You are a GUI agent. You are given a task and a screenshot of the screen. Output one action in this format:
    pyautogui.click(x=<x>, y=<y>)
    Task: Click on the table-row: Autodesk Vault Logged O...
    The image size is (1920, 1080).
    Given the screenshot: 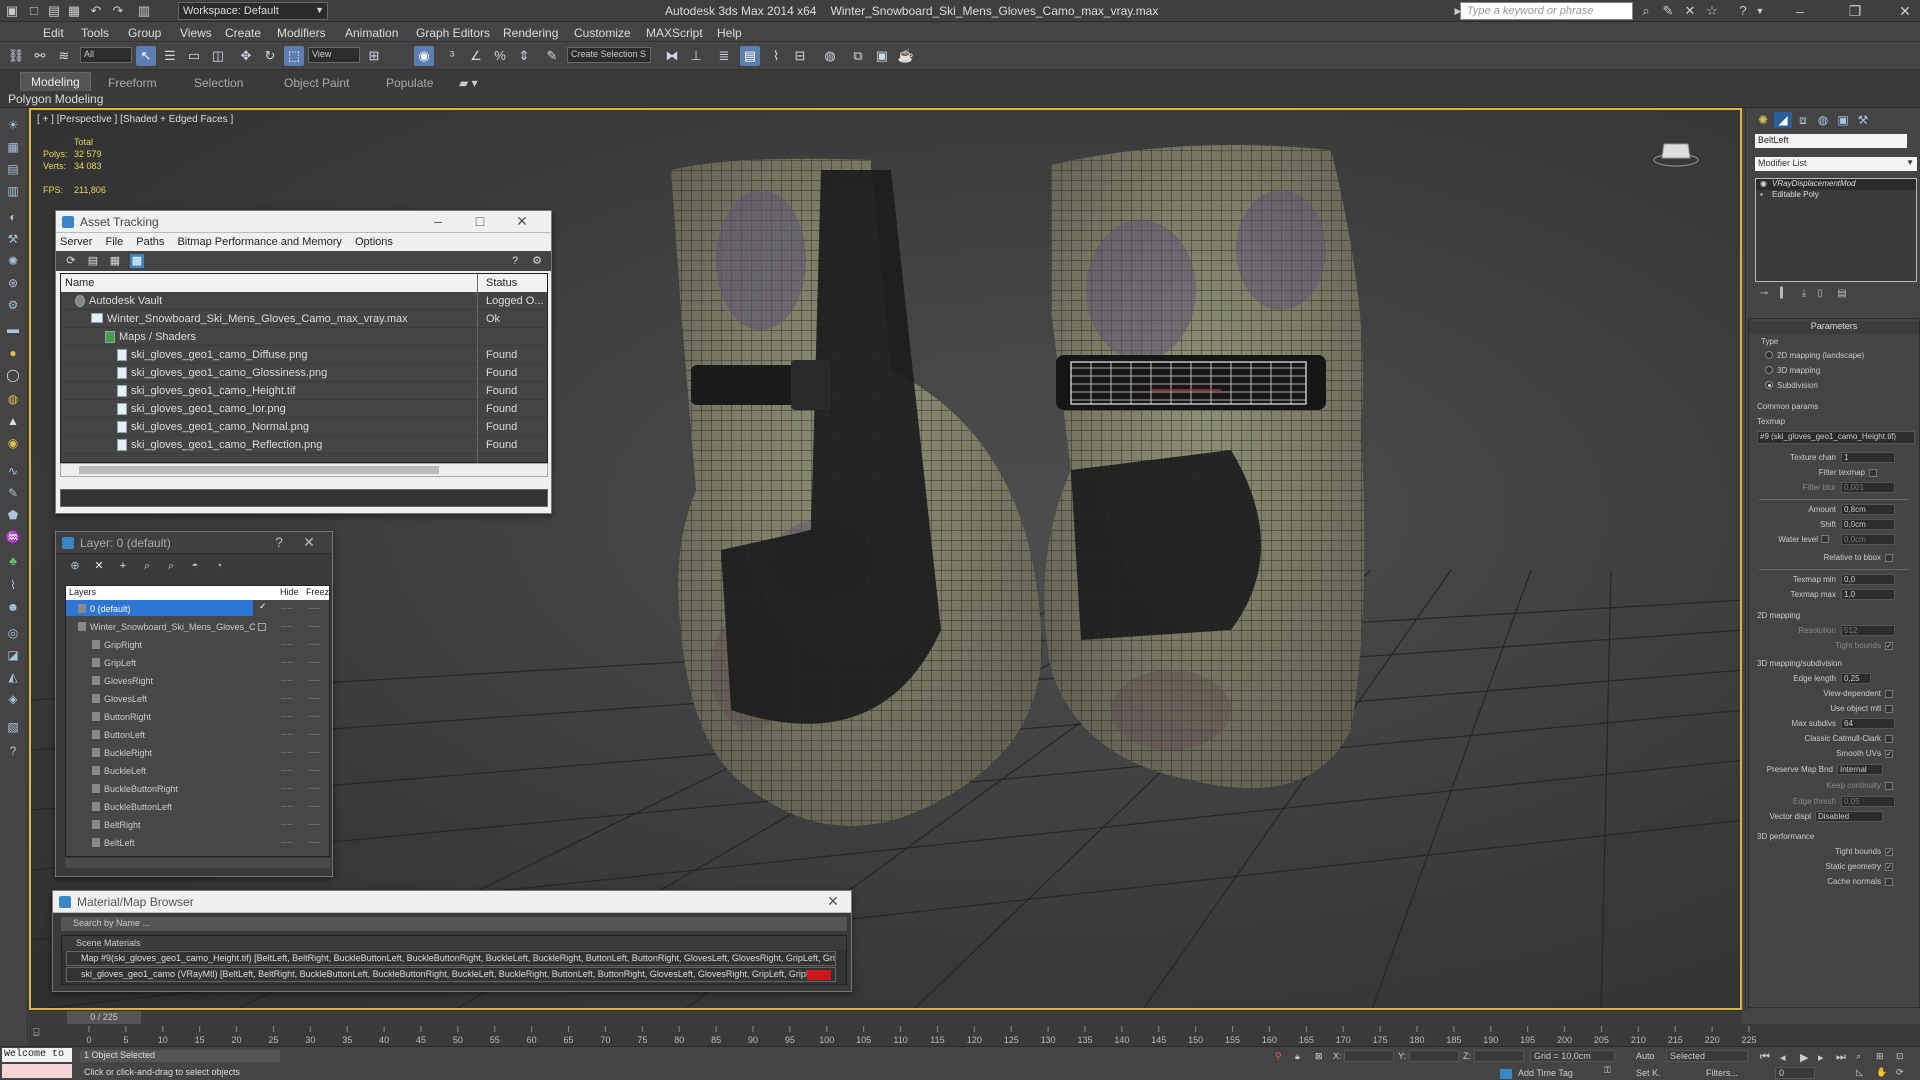 What is the action you would take?
    pyautogui.click(x=304, y=301)
    